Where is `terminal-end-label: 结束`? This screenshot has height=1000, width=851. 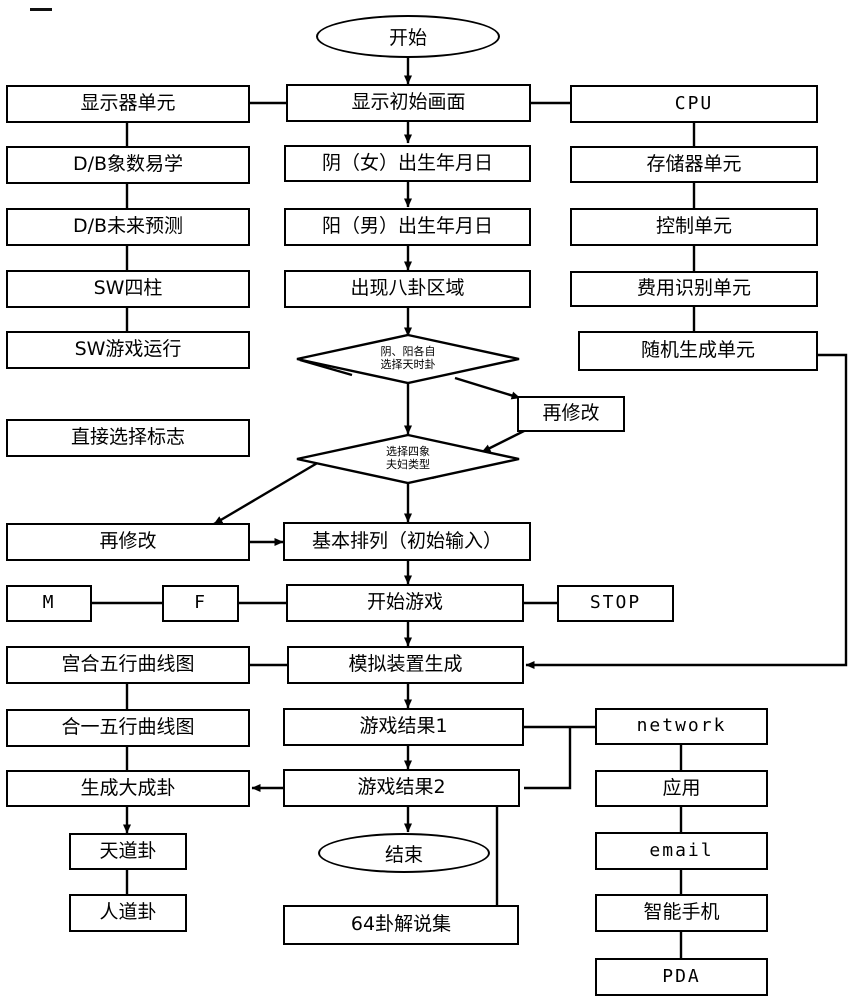
terminal-end-label: 结束 is located at coordinates (403, 854).